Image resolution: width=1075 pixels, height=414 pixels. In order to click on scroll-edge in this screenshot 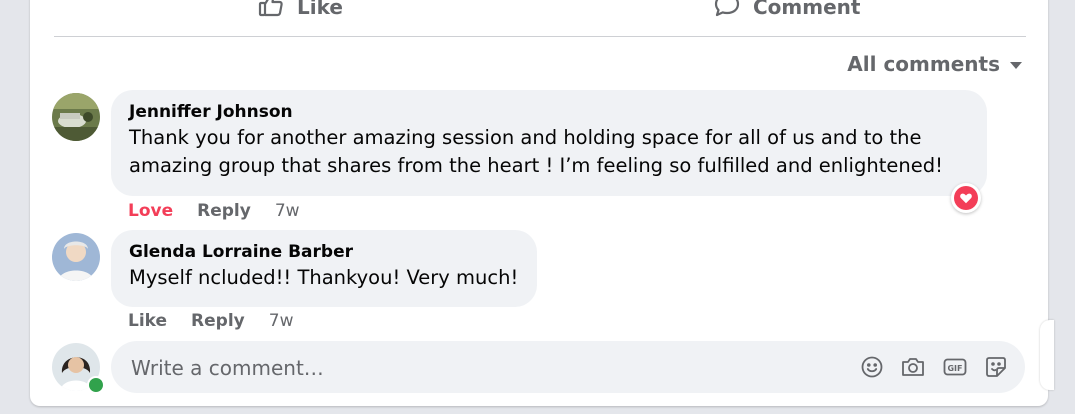, I will do `click(1047, 355)`.